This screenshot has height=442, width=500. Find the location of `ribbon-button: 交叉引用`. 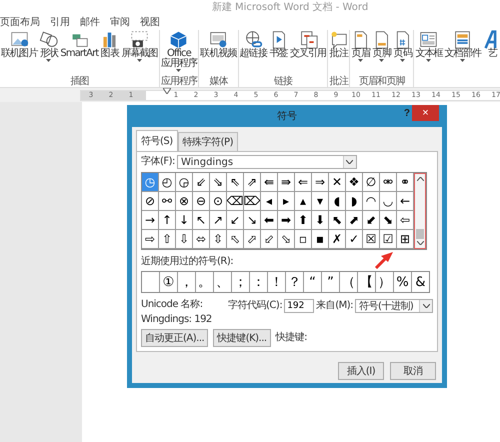

ribbon-button: 交叉引用 is located at coordinates (308, 53).